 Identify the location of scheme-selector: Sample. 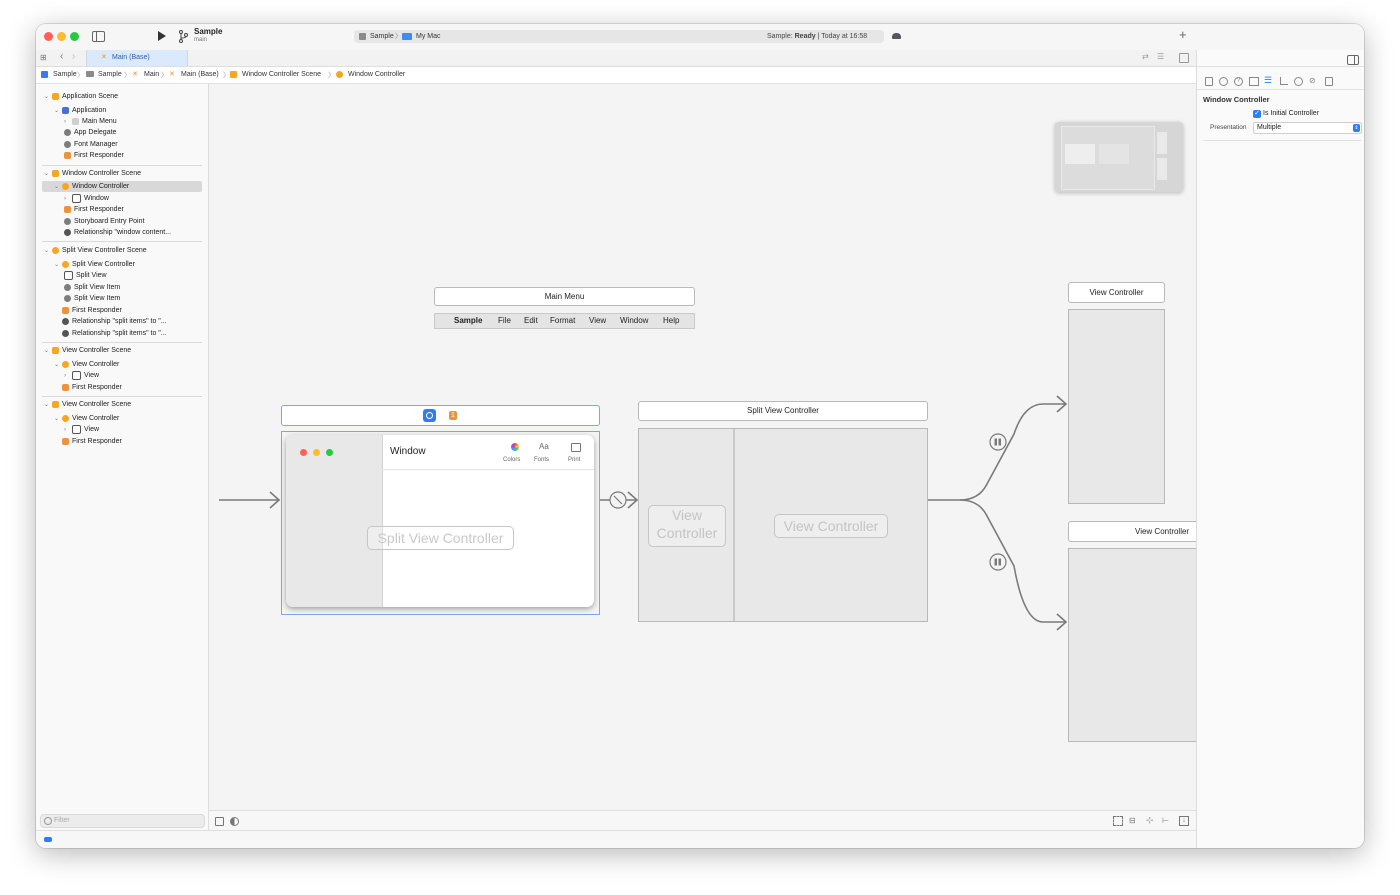
(382, 36).